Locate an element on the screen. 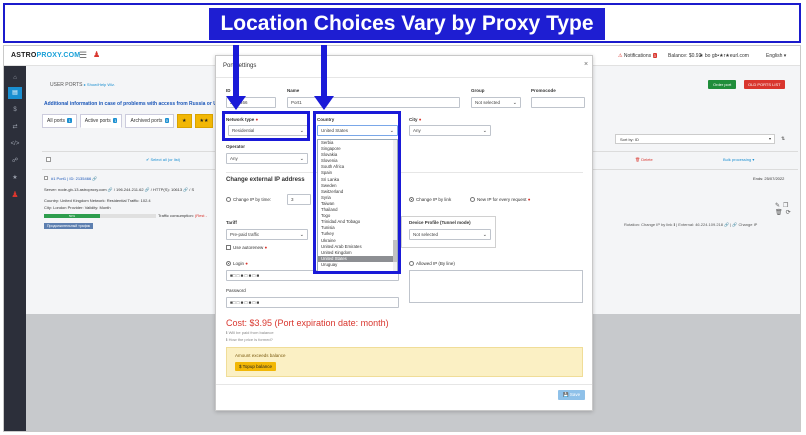 The height and width of the screenshot is (435, 806). tab-all-ports: All ports 1 is located at coordinates (59, 121).